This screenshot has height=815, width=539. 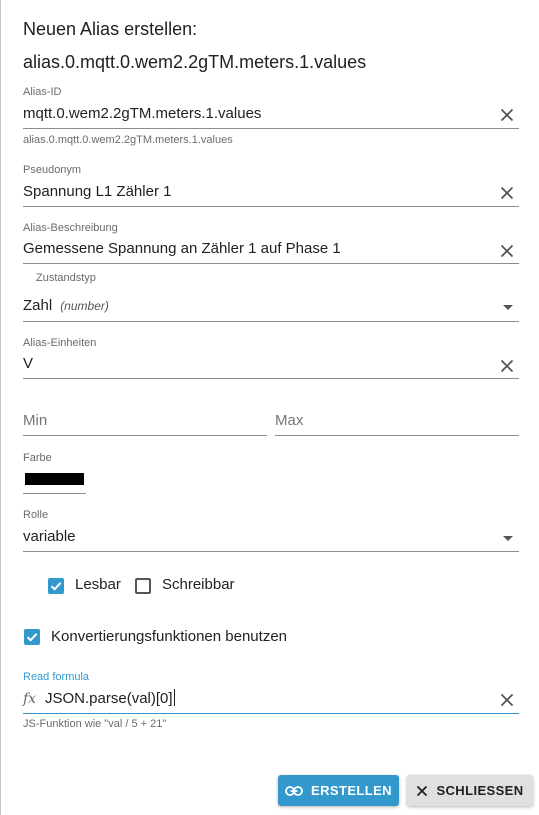 What do you see at coordinates (422, 791) in the screenshot?
I see `close-icon` at bounding box center [422, 791].